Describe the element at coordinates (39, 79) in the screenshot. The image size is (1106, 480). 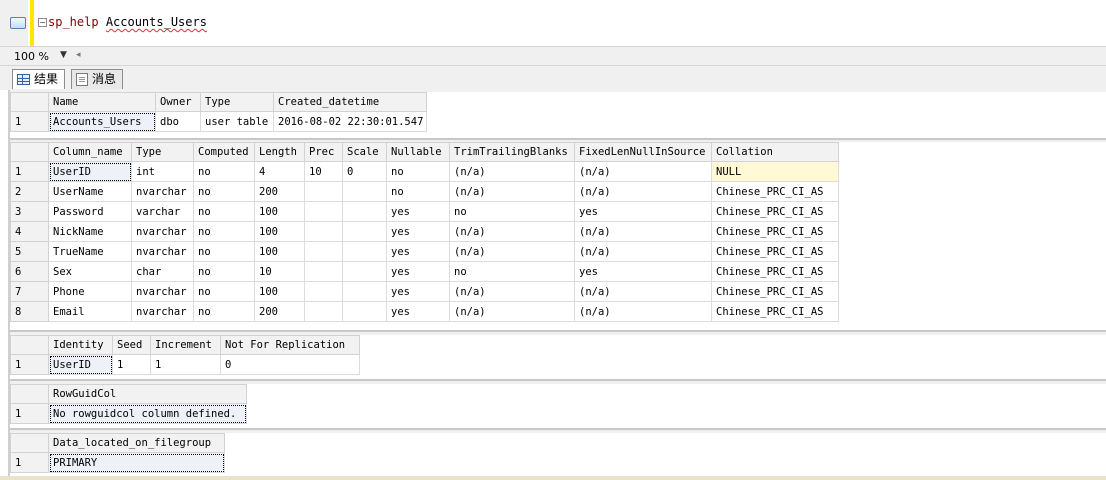
I see `tab-results: 结果` at that location.